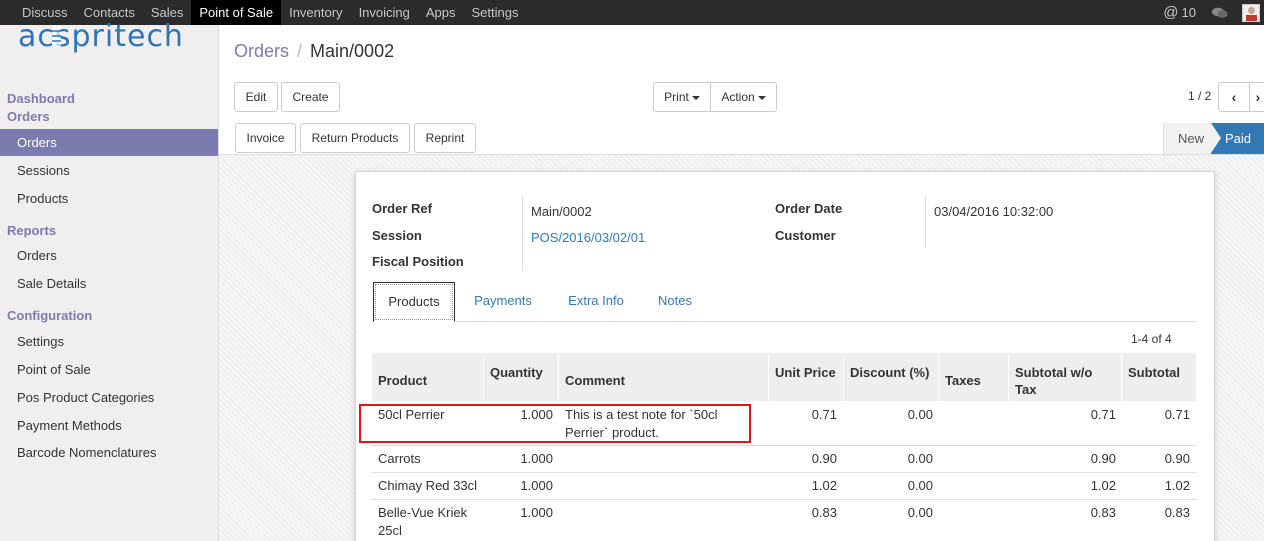 This screenshot has width=1264, height=541. What do you see at coordinates (109, 397) in the screenshot?
I see `sidebar-item-pos-product-categories: Pos Product Categories` at bounding box center [109, 397].